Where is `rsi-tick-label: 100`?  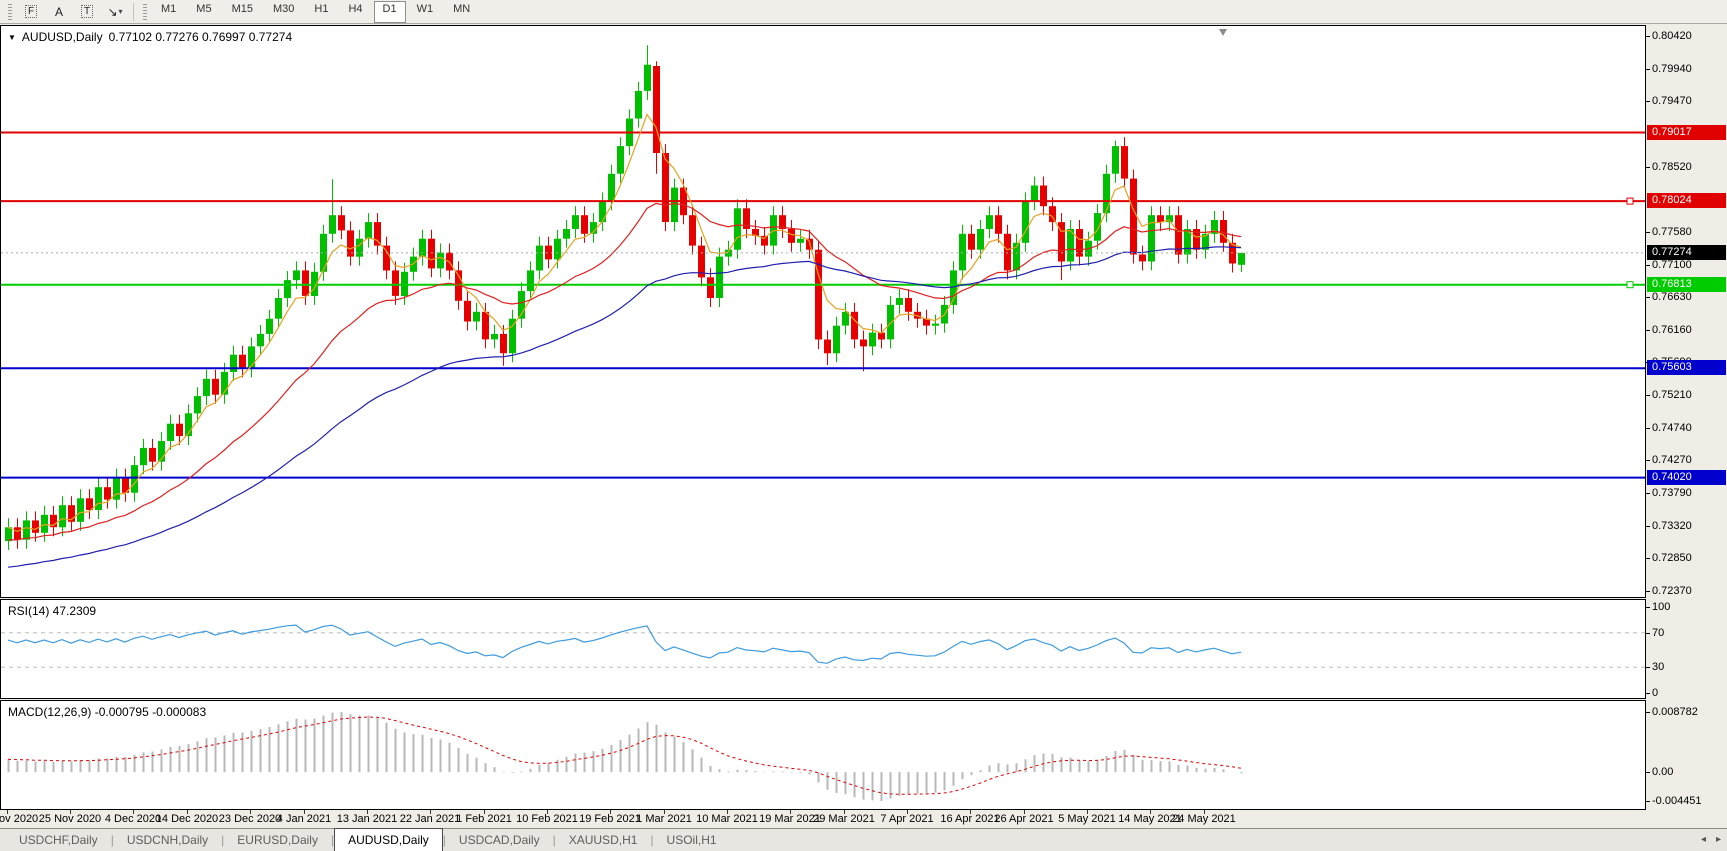
rsi-tick-label: 100 is located at coordinates (1661, 607).